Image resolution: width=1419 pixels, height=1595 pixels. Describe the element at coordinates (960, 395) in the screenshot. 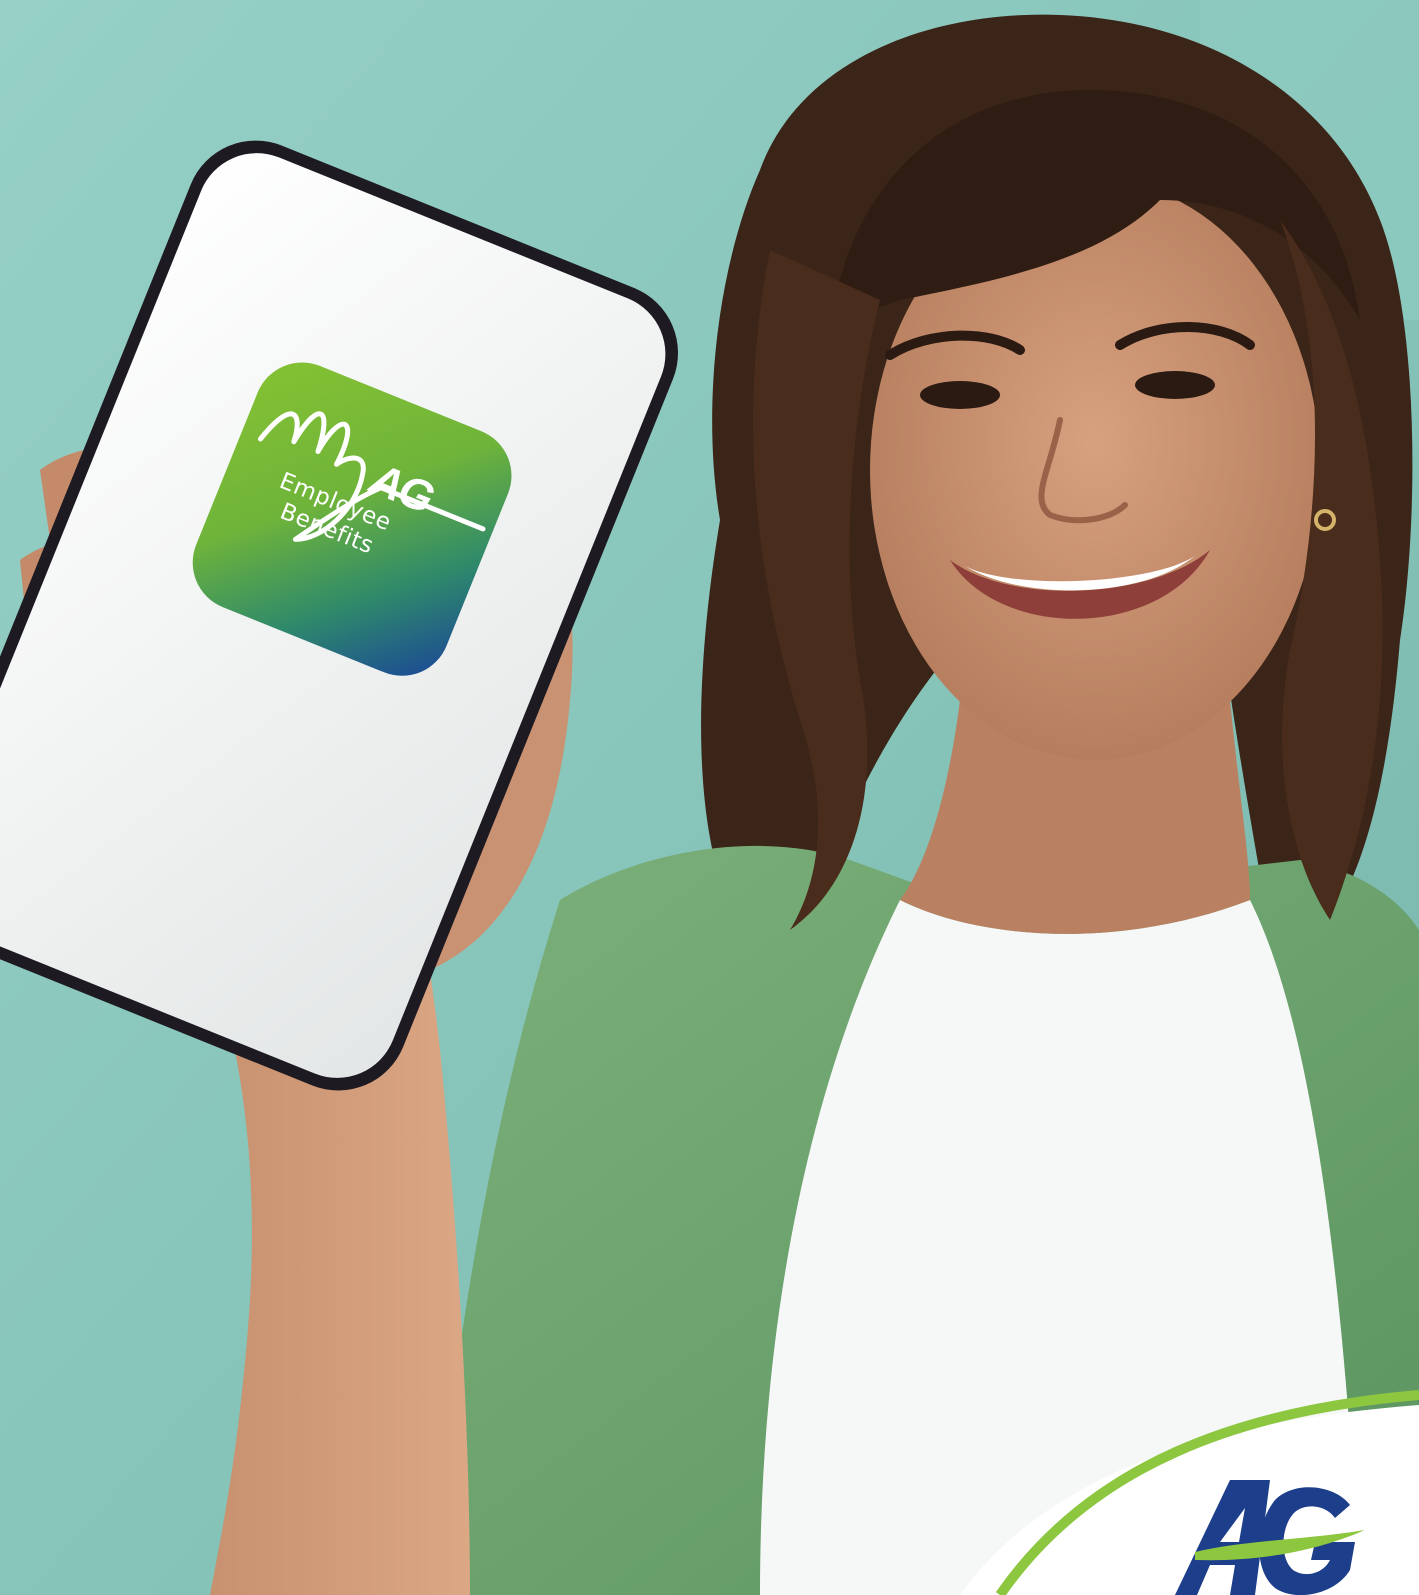

I see `left-eye` at that location.